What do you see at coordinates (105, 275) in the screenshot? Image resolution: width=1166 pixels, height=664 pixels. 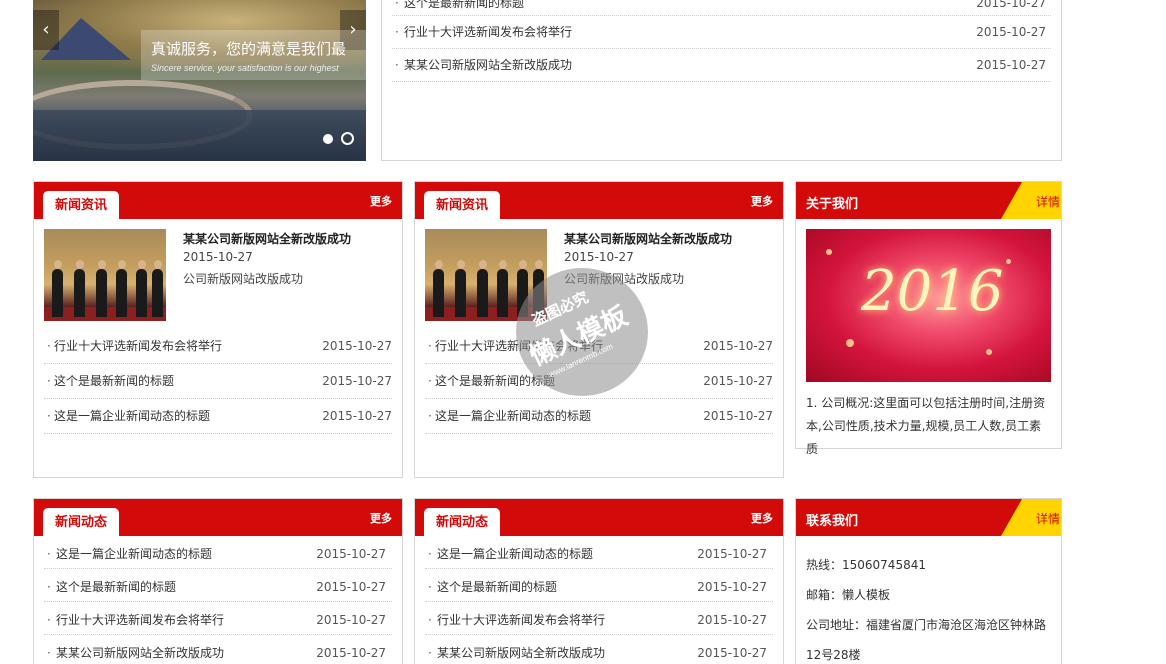 I see `feature-thumbnail` at bounding box center [105, 275].